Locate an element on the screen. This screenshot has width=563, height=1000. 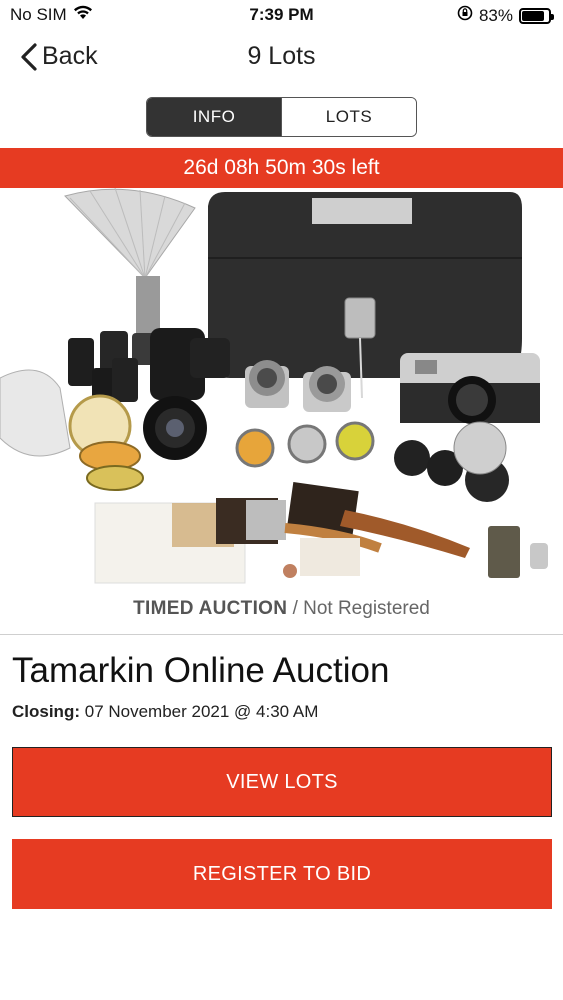
battery-icon is located at coordinates (536, 15).